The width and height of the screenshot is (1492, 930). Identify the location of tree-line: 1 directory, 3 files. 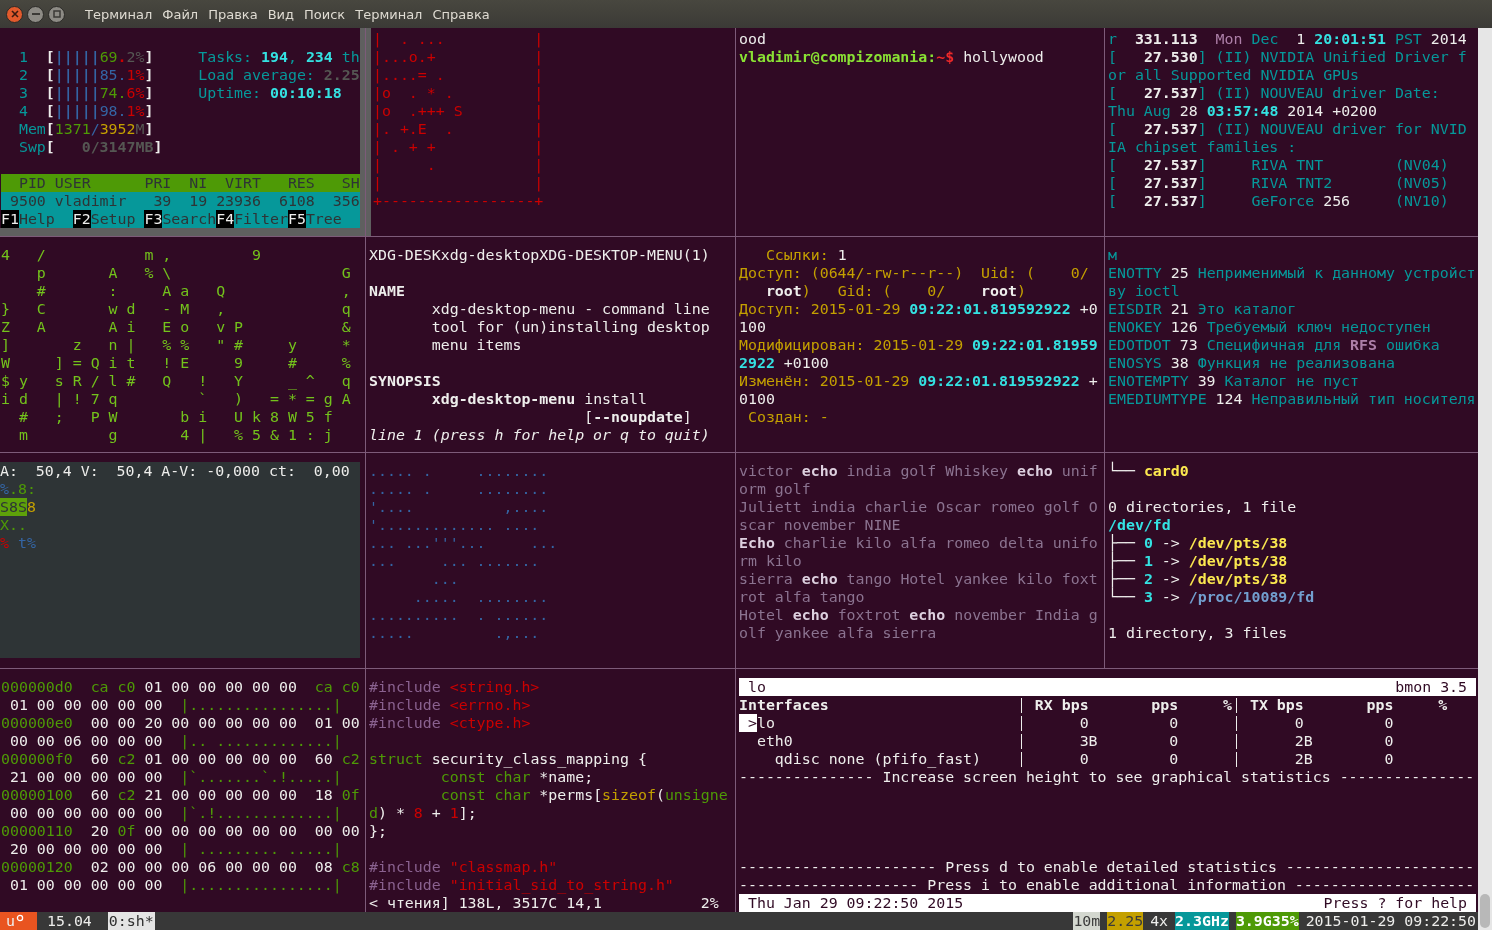
(1198, 633).